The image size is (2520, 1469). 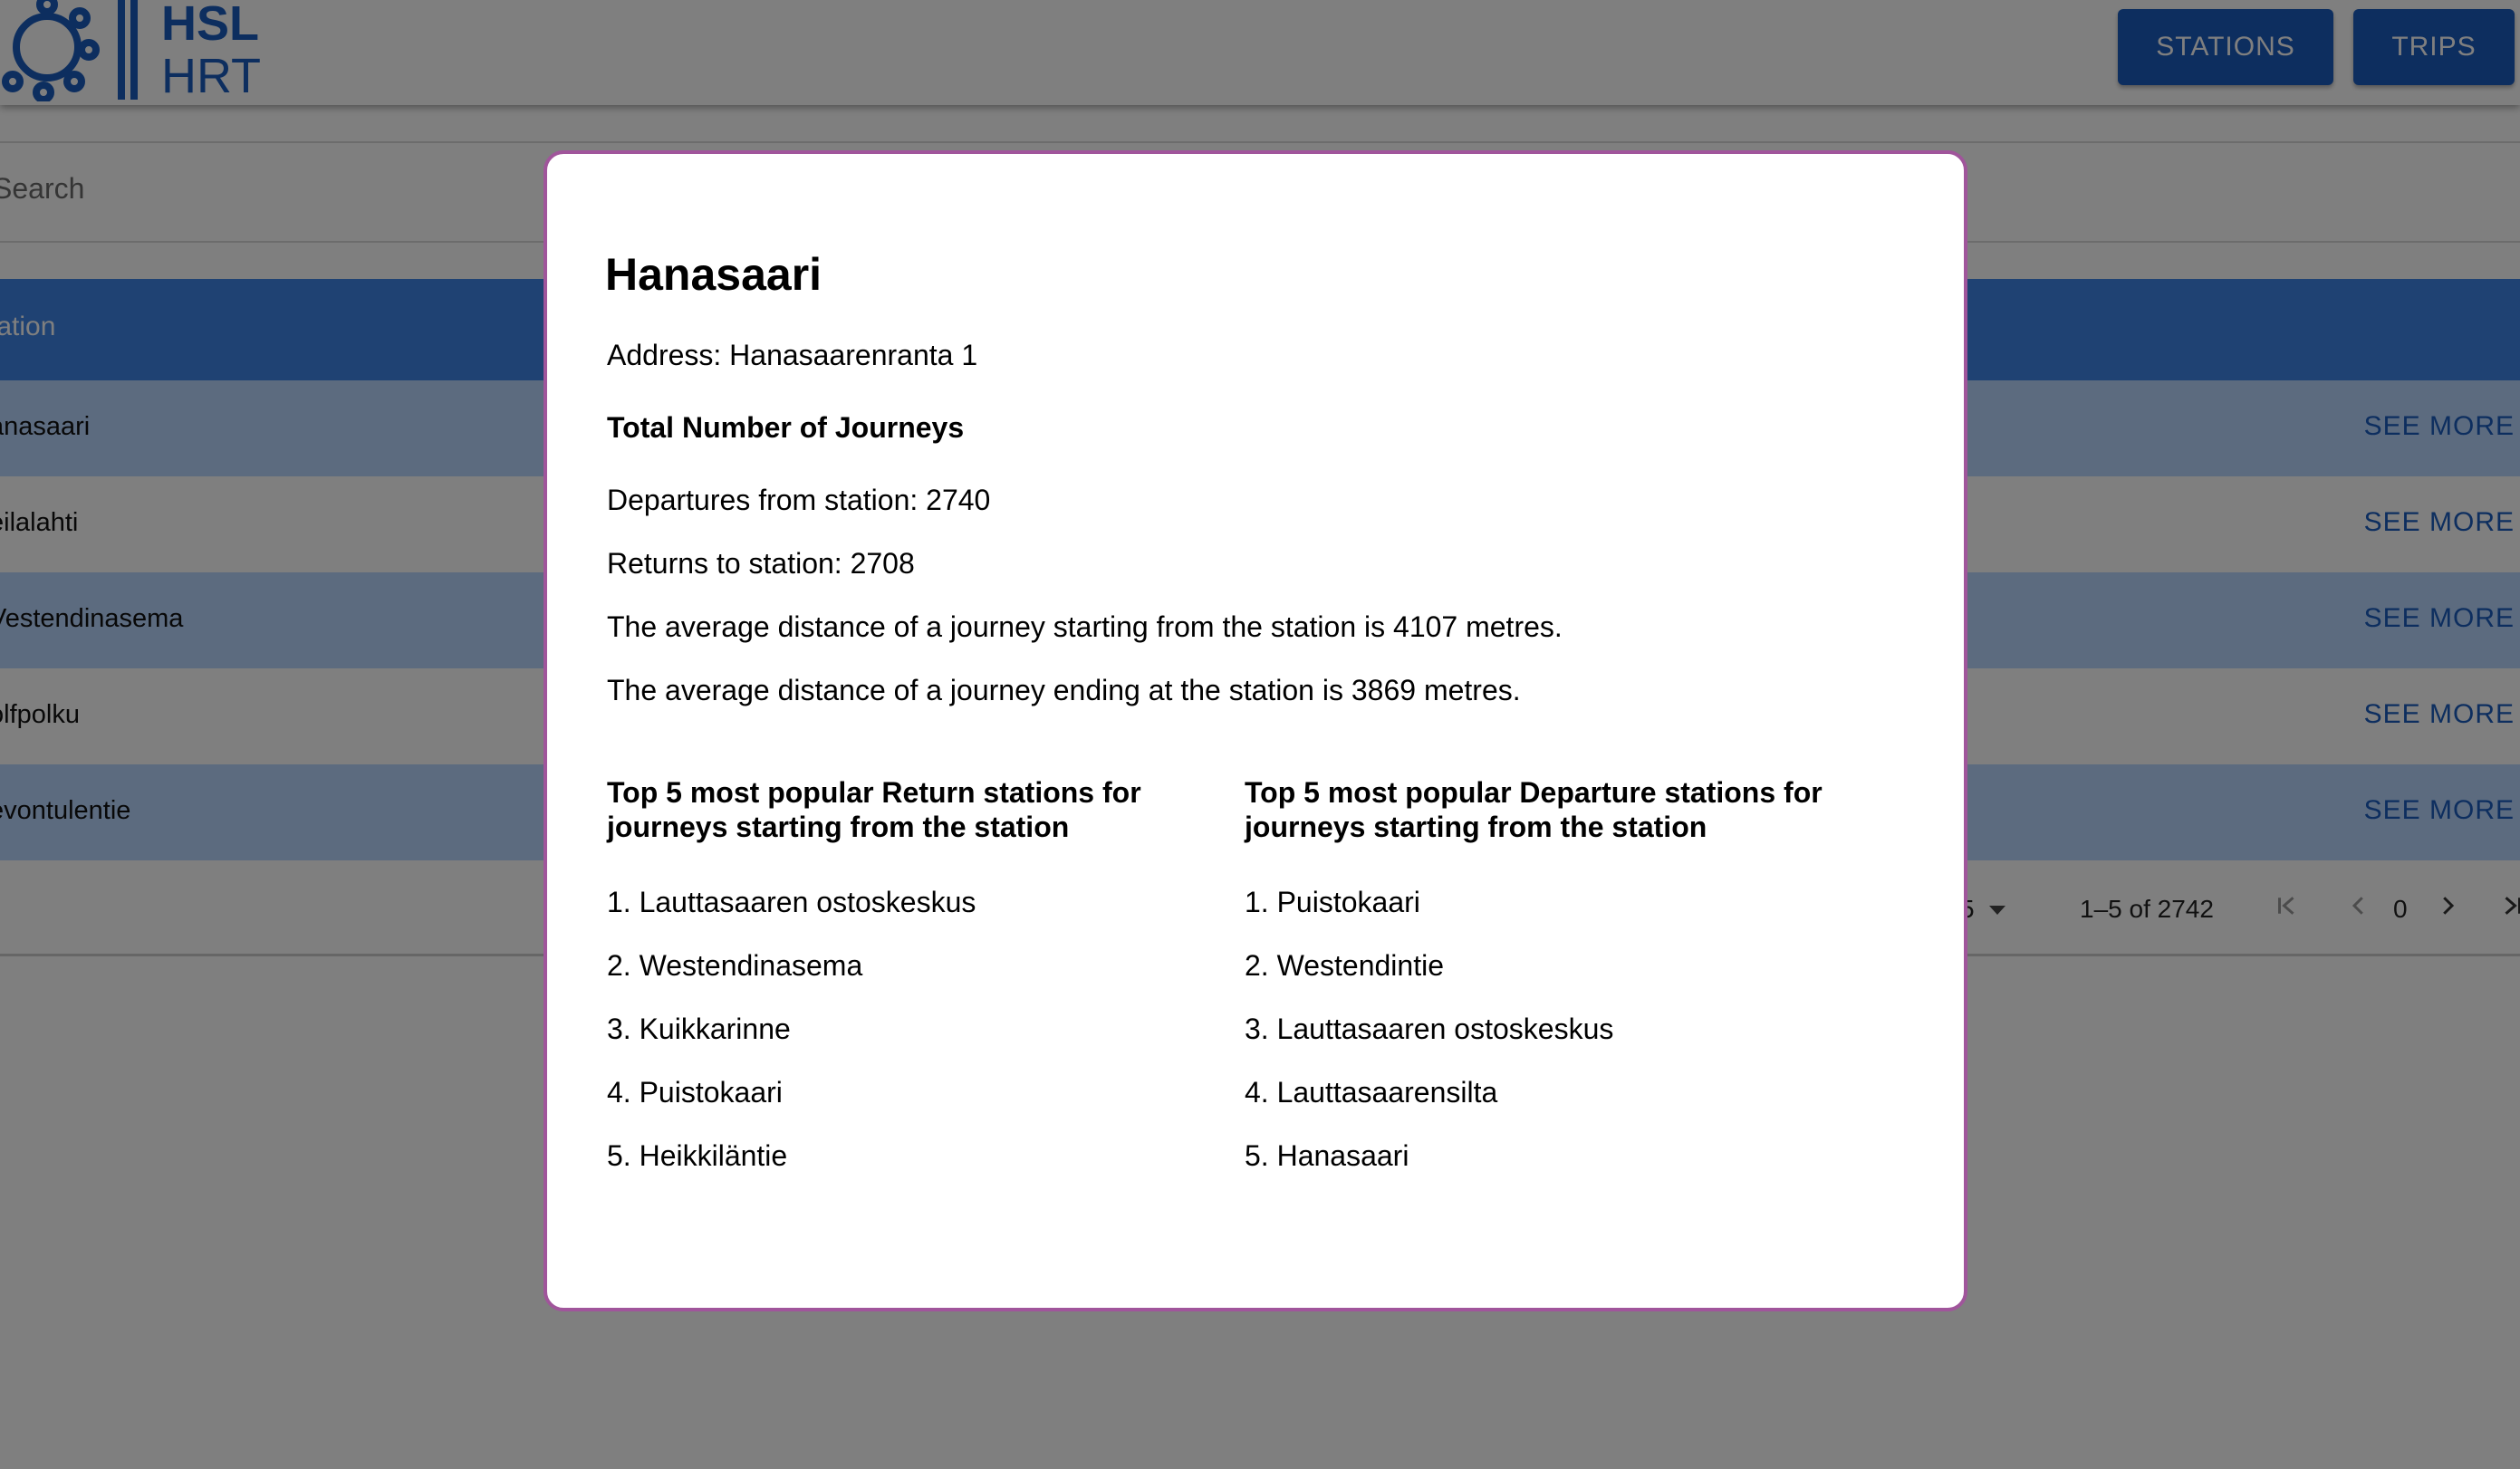 I want to click on list-item: 2. Westendintie, so click(x=1344, y=966).